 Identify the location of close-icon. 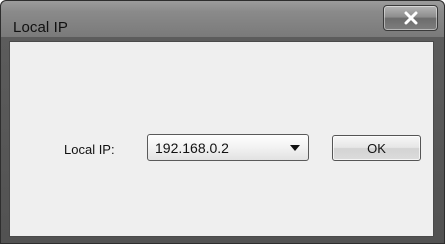
(410, 18).